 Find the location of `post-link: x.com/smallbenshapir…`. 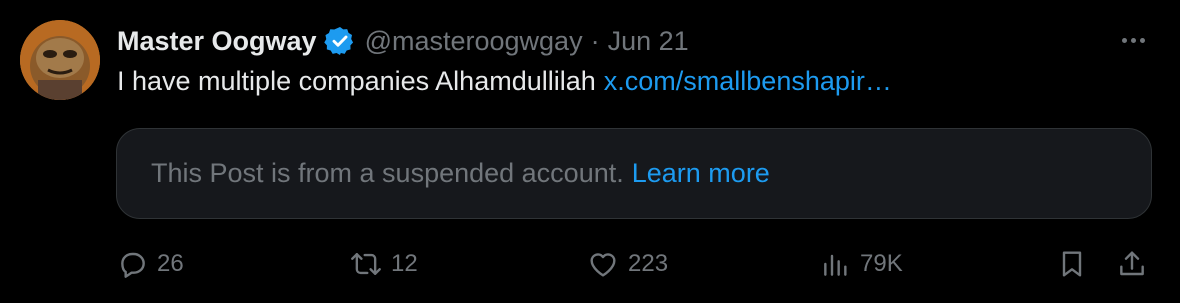

post-link: x.com/smallbenshapir… is located at coordinates (748, 81).